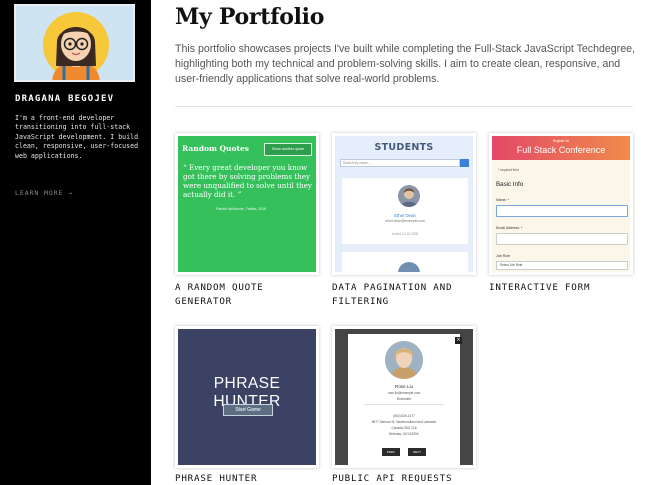  I want to click on project-label: INTERACTIVE FORM, so click(564, 288).